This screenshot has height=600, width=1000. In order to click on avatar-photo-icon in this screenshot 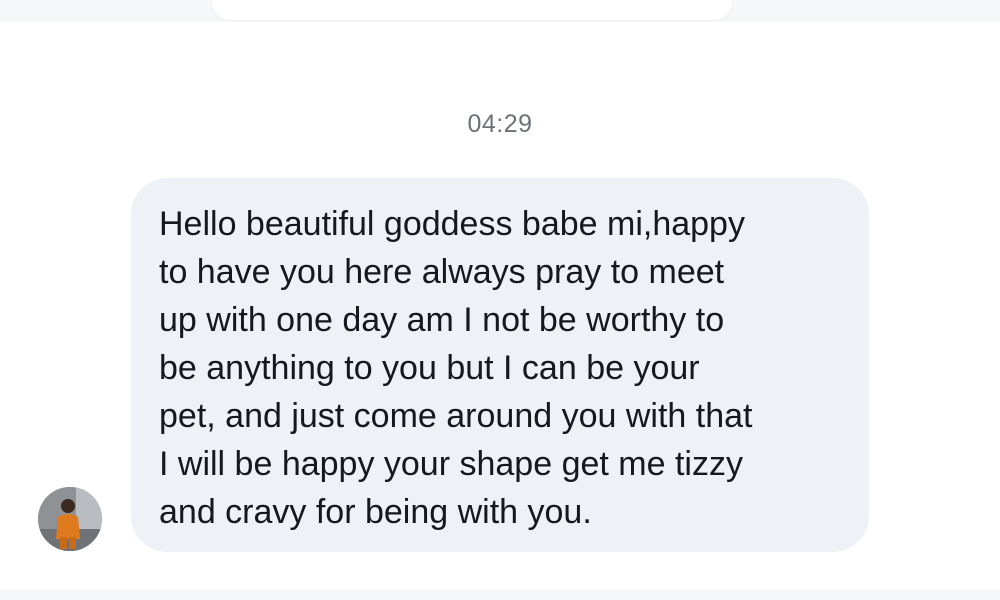, I will do `click(70, 519)`.